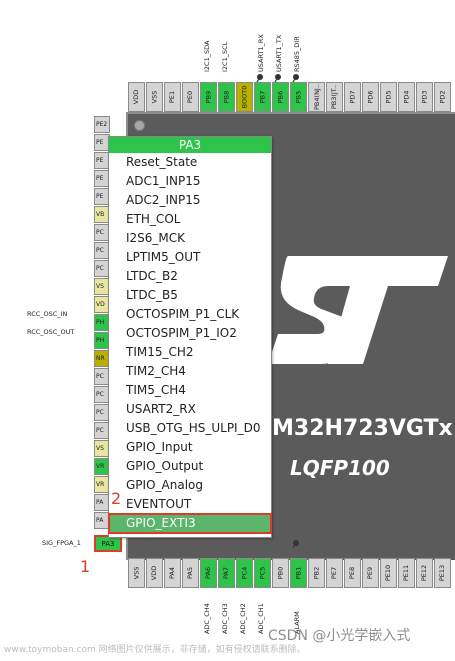  I want to click on top-signal-label: USART1_TX, so click(279, 53).